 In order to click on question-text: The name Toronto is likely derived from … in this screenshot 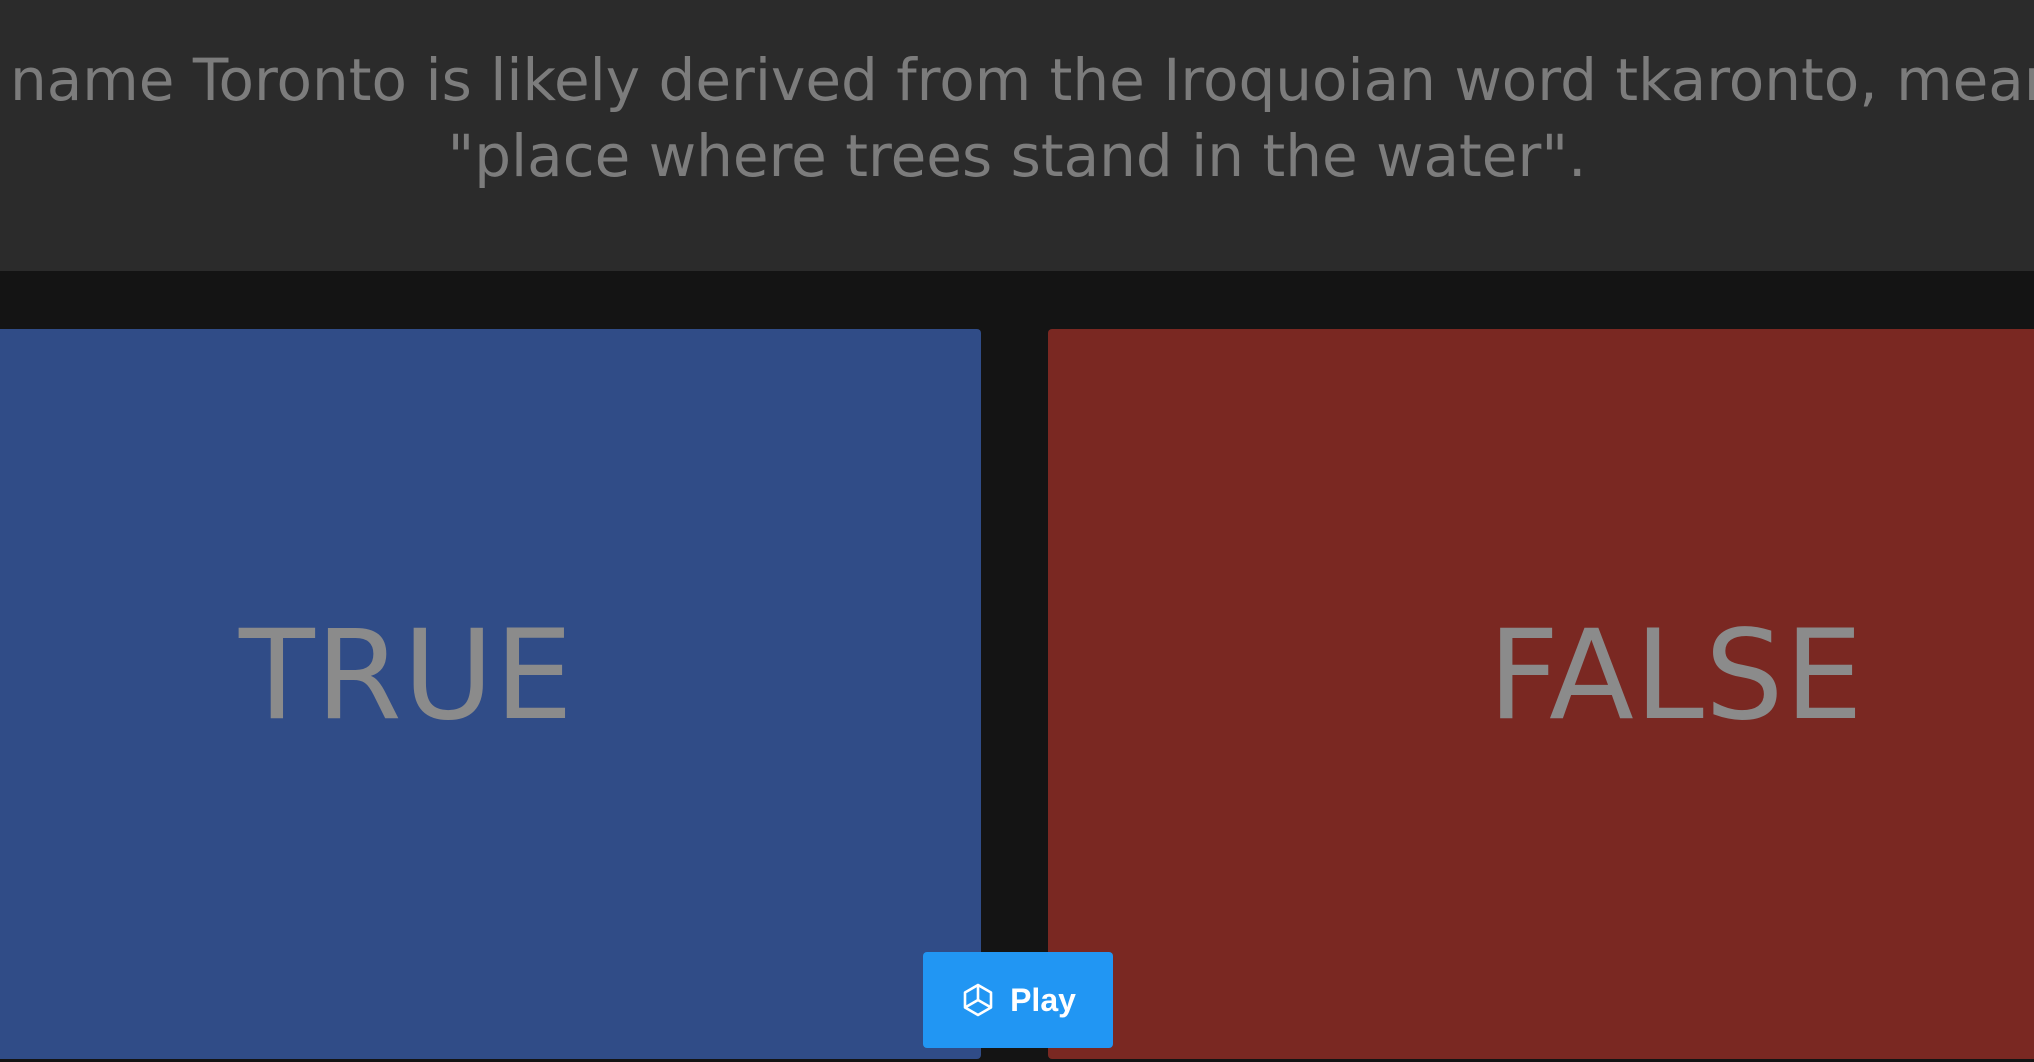, I will do `click(1017, 118)`.